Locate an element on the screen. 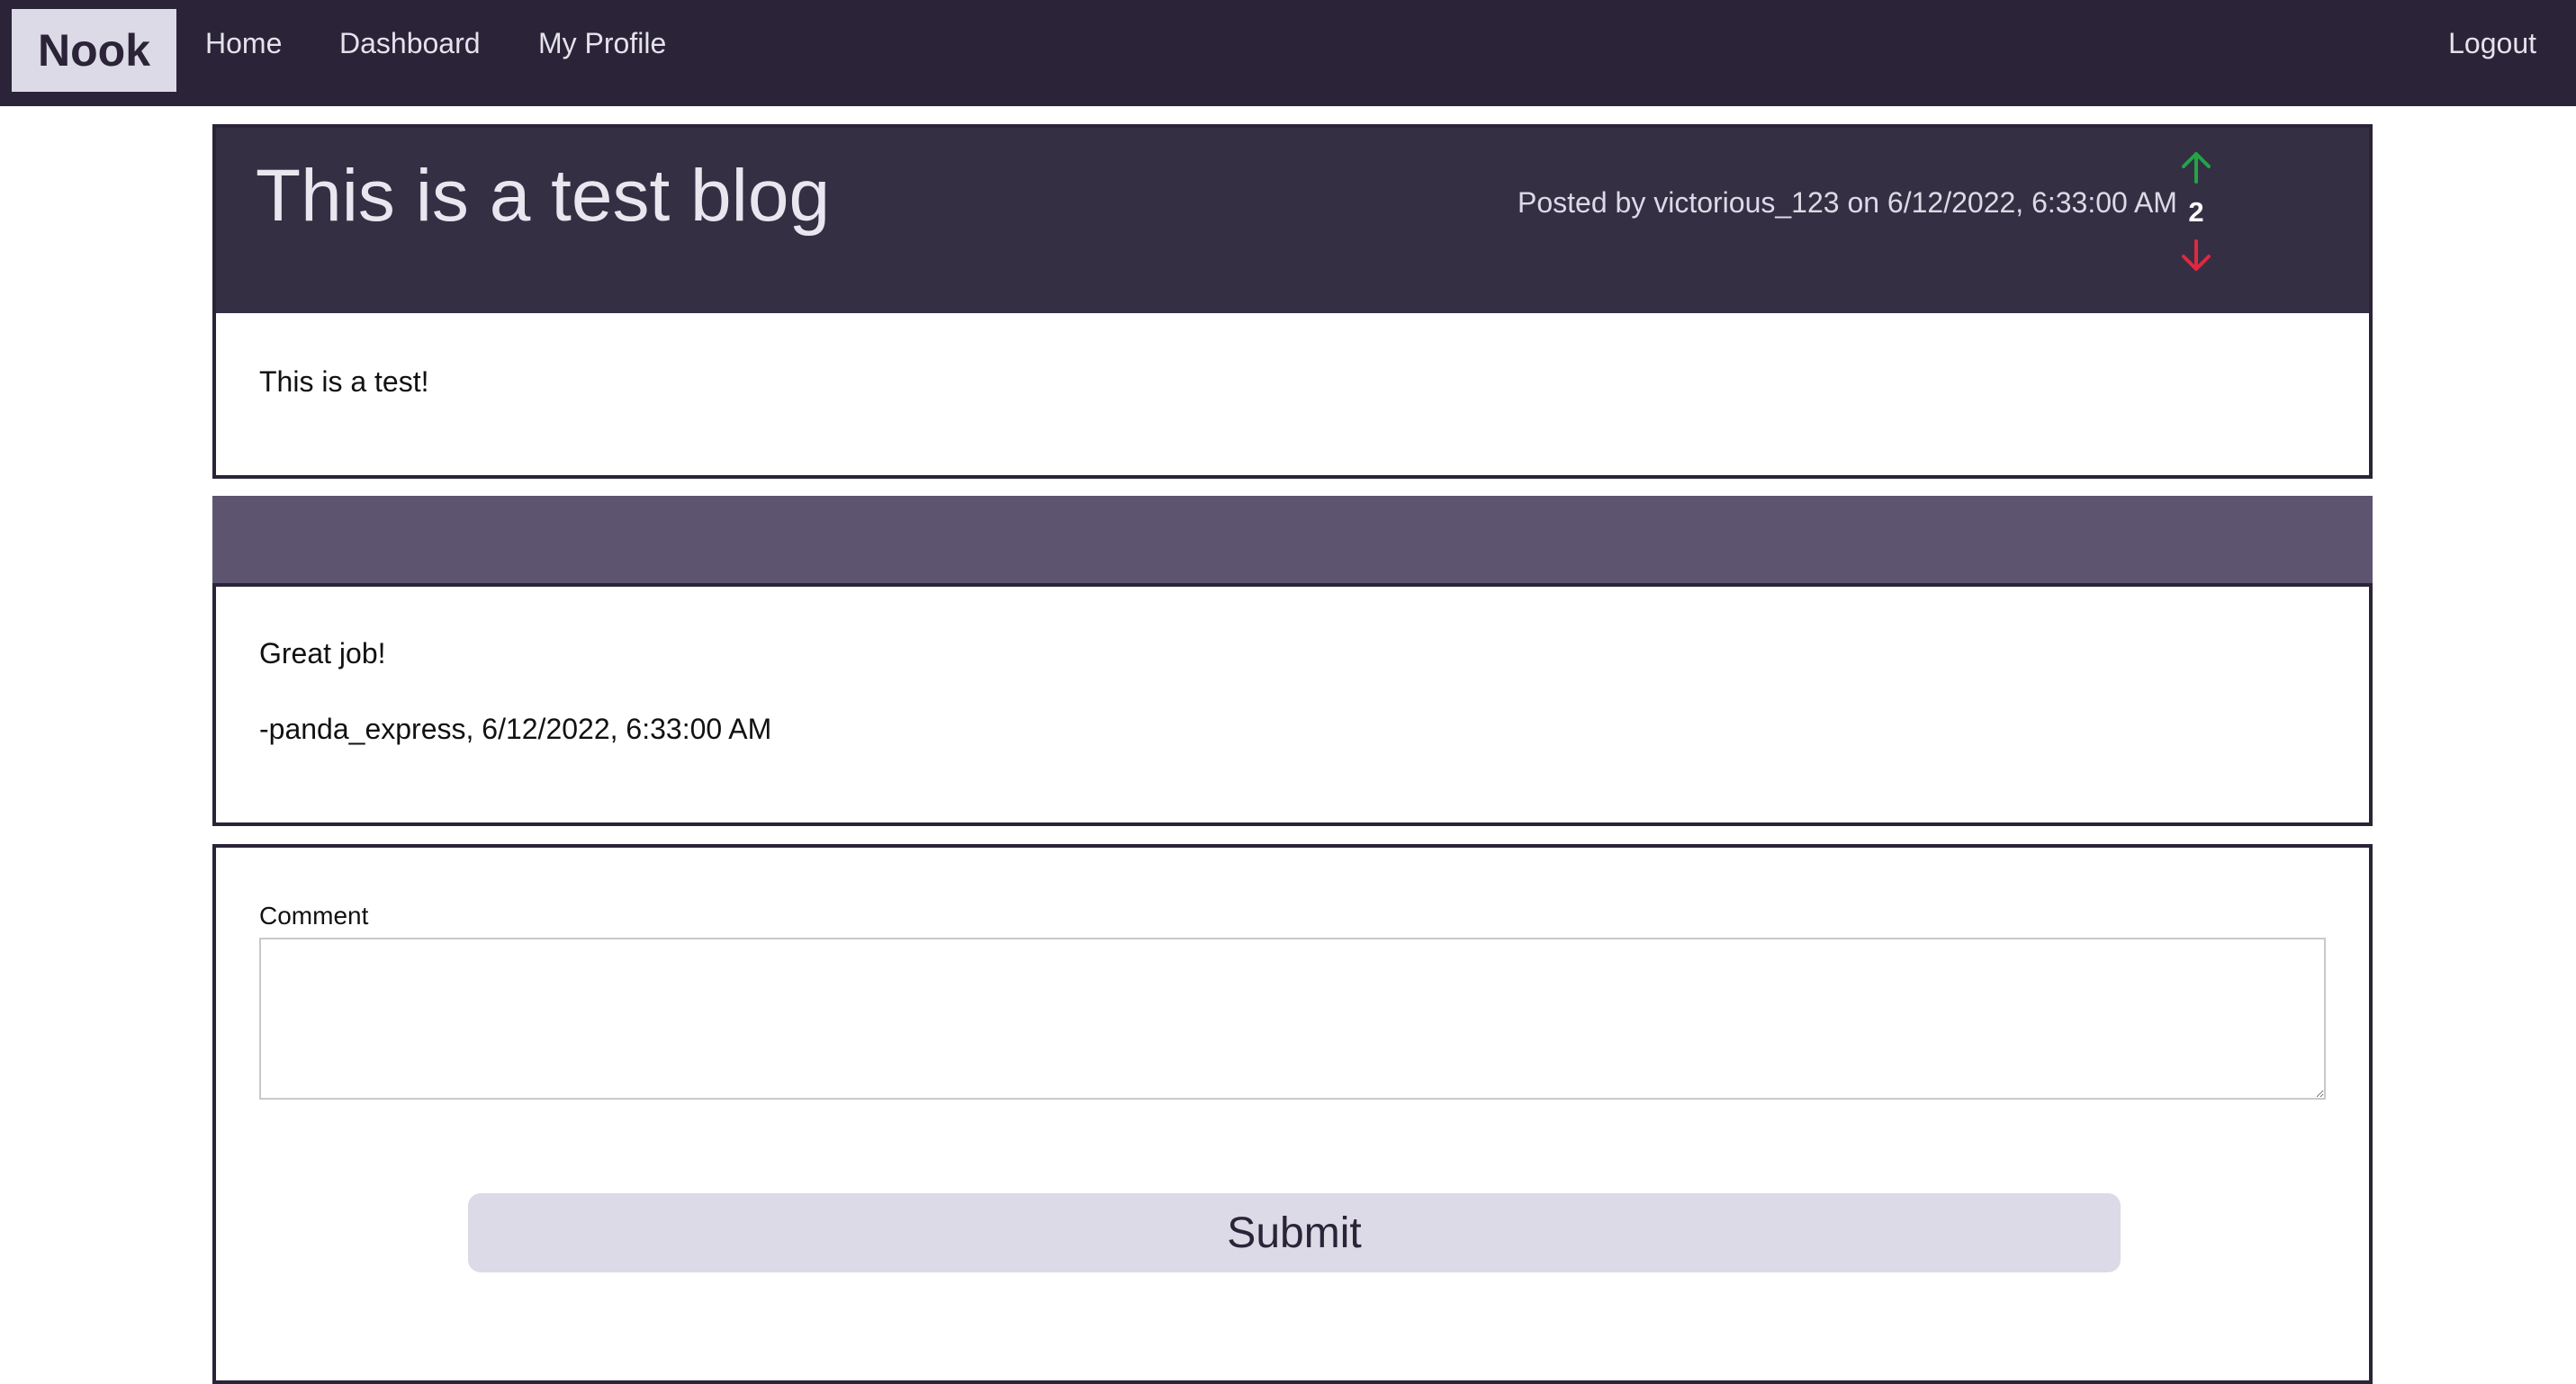 The width and height of the screenshot is (2576, 1384). nav-link-home: Home is located at coordinates (243, 43).